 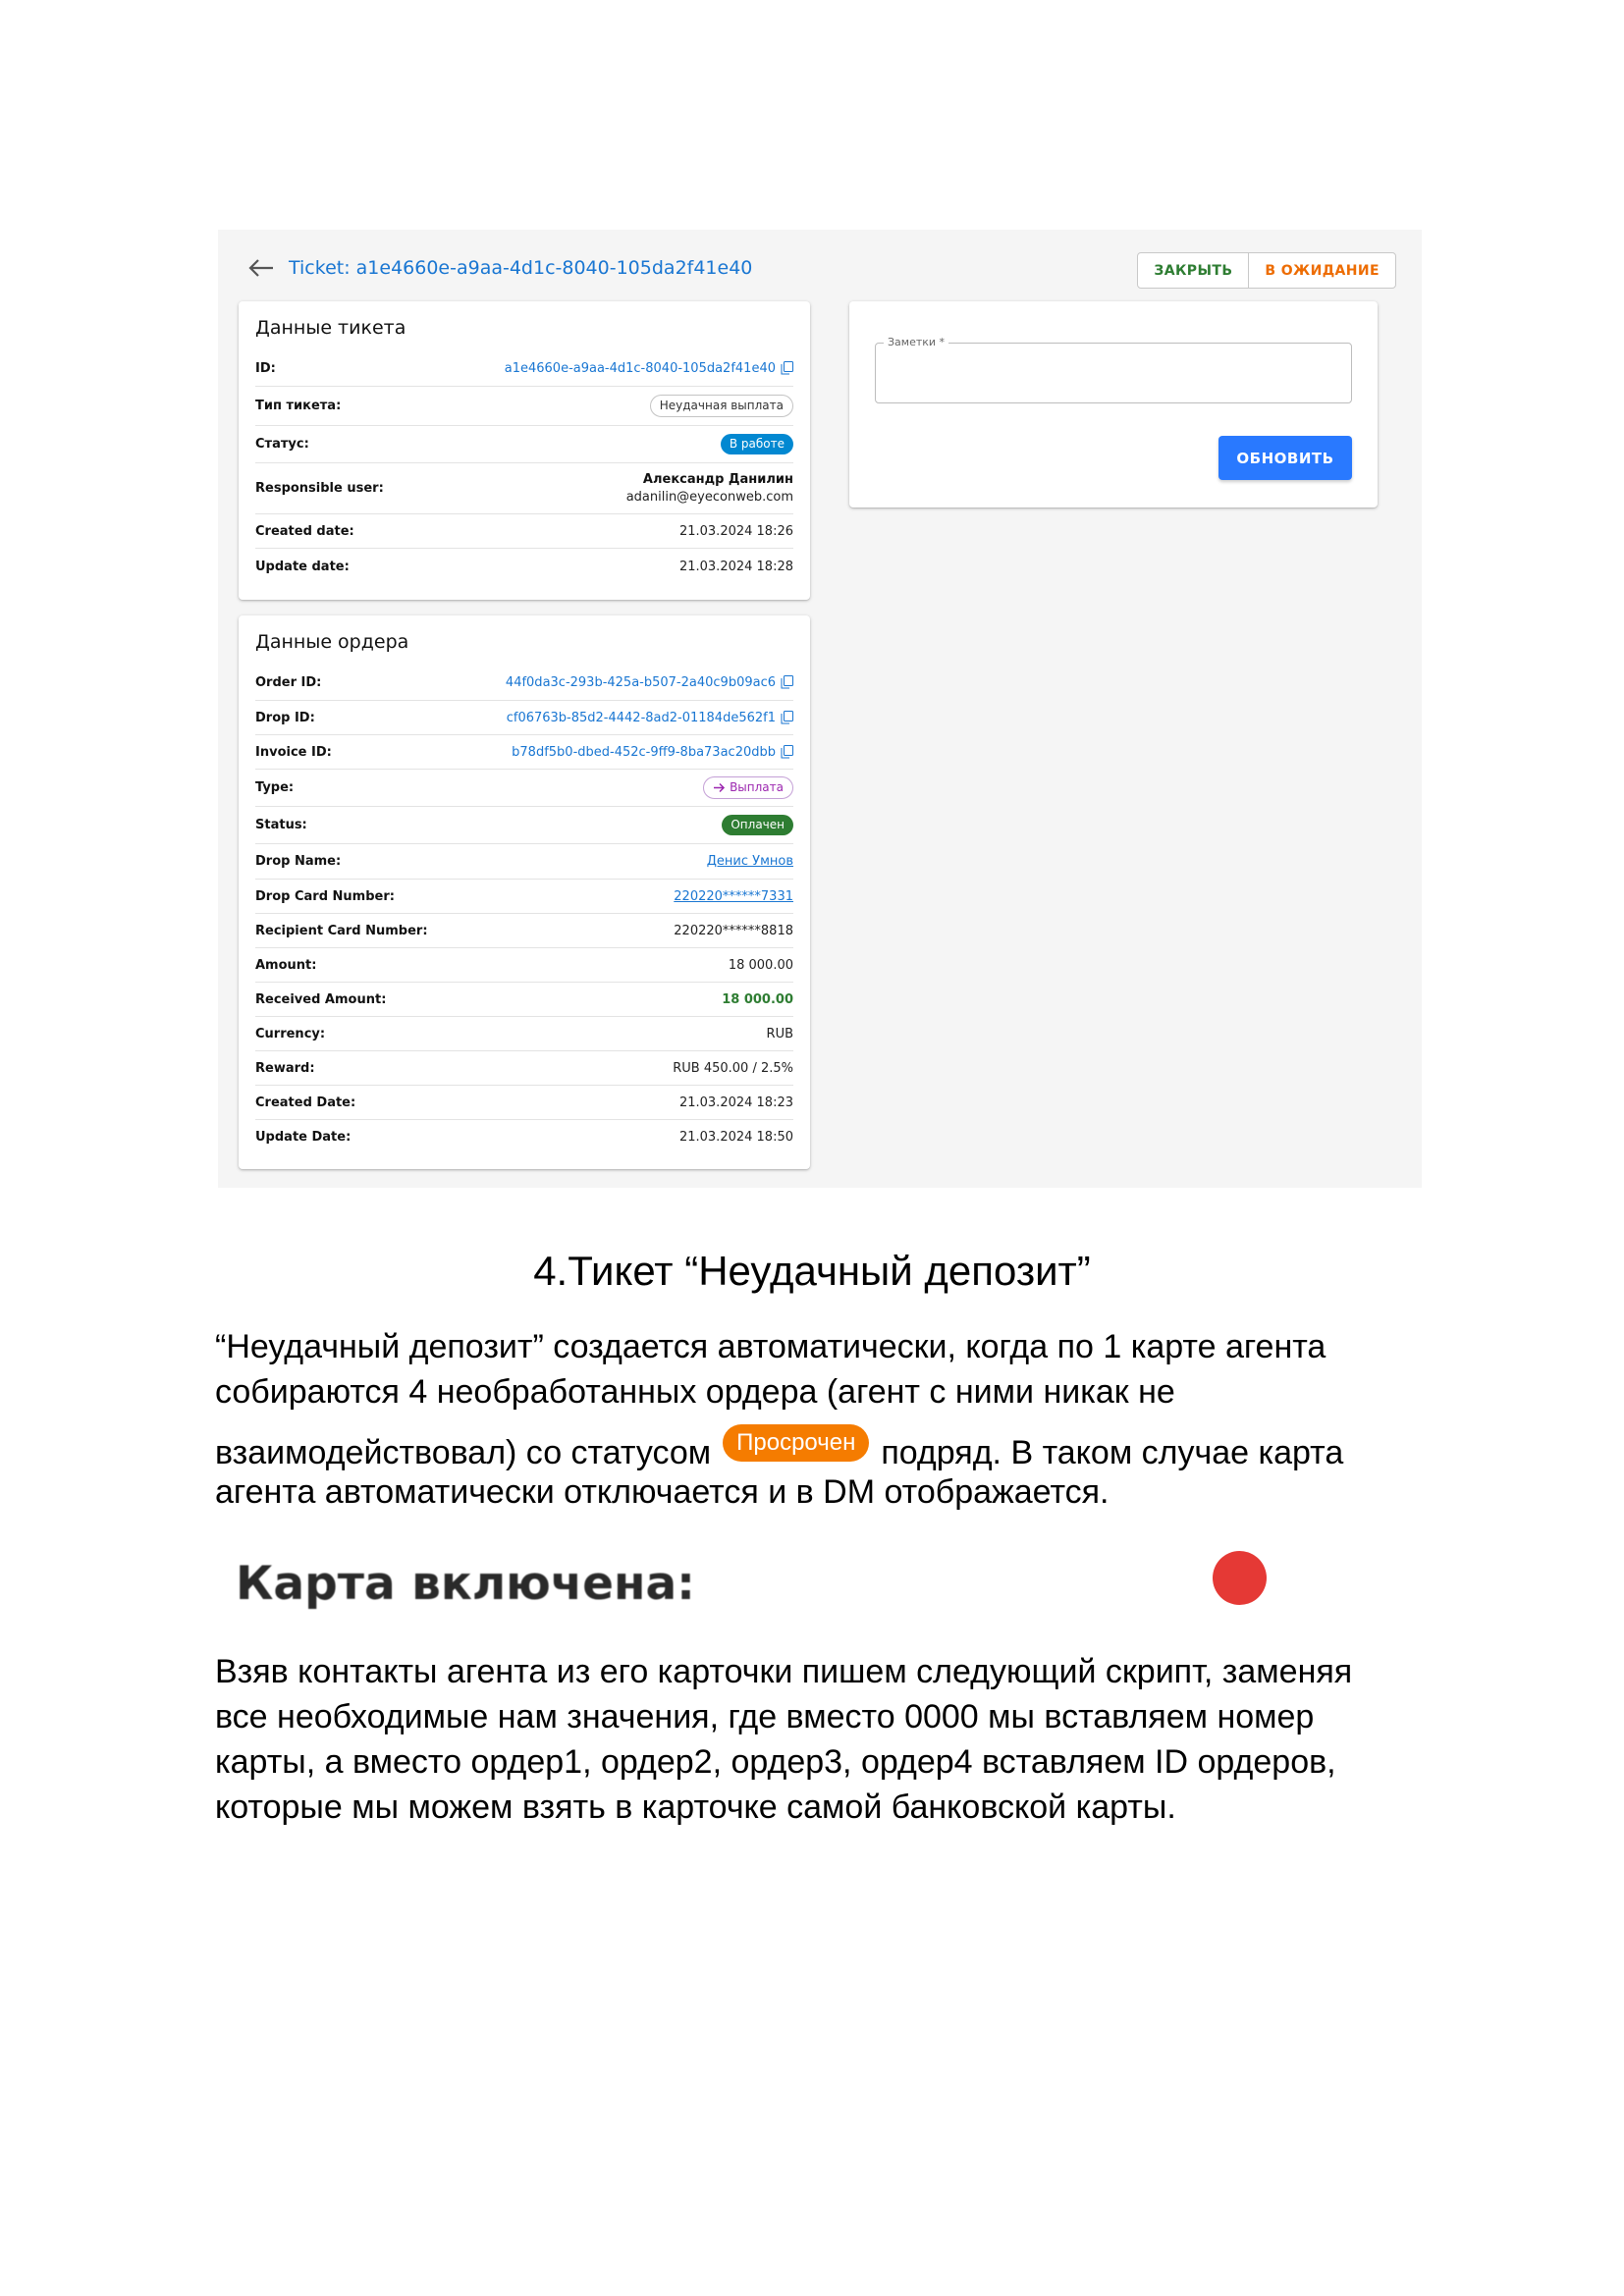 I want to click on row-key: Recipient Card Number:, so click(x=341, y=930).